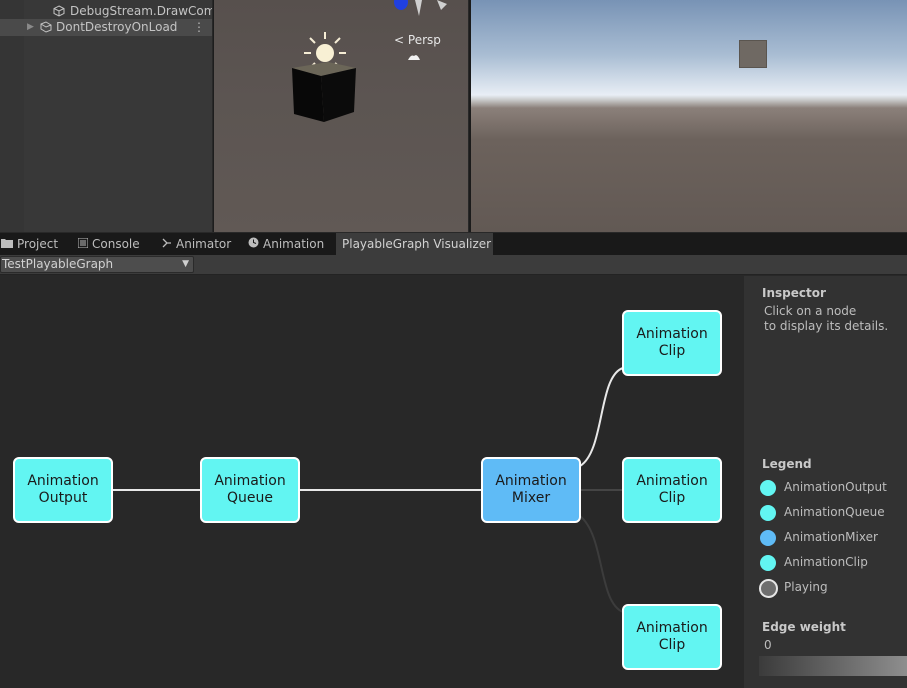 The image size is (907, 688). Describe the element at coordinates (117, 27) in the screenshot. I see `hierarchy-item-label: DontDestroyOnLoad` at that location.